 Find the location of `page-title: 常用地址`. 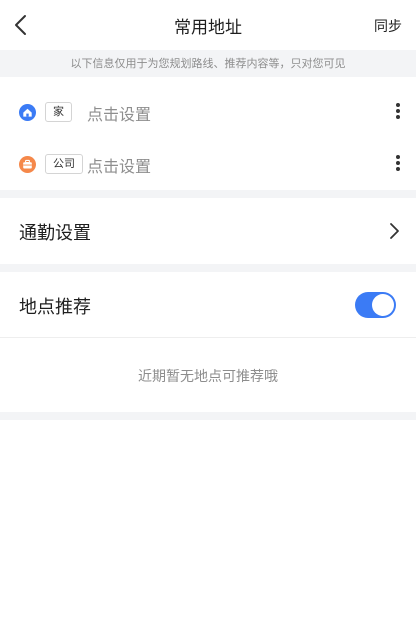

page-title: 常用地址 is located at coordinates (208, 28).